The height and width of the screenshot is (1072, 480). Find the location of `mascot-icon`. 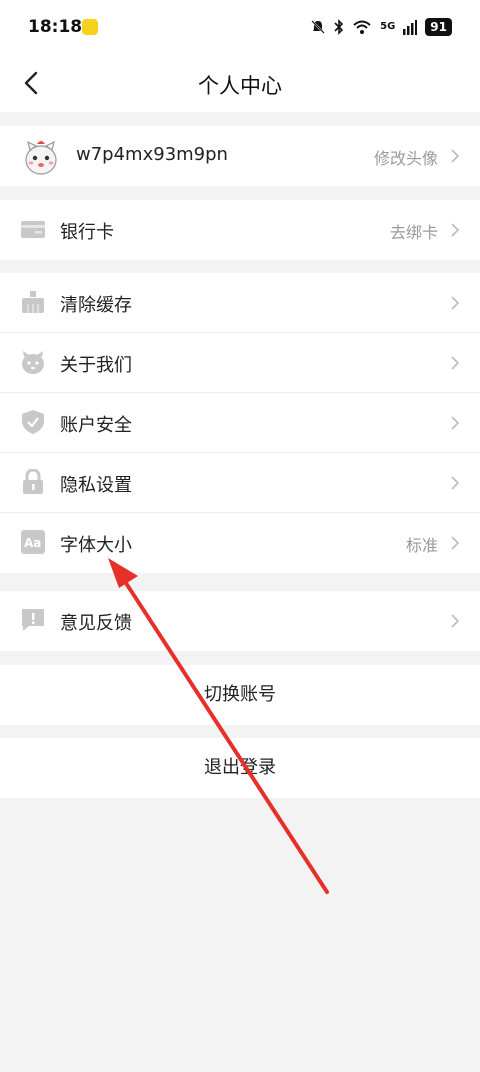

mascot-icon is located at coordinates (33, 362).